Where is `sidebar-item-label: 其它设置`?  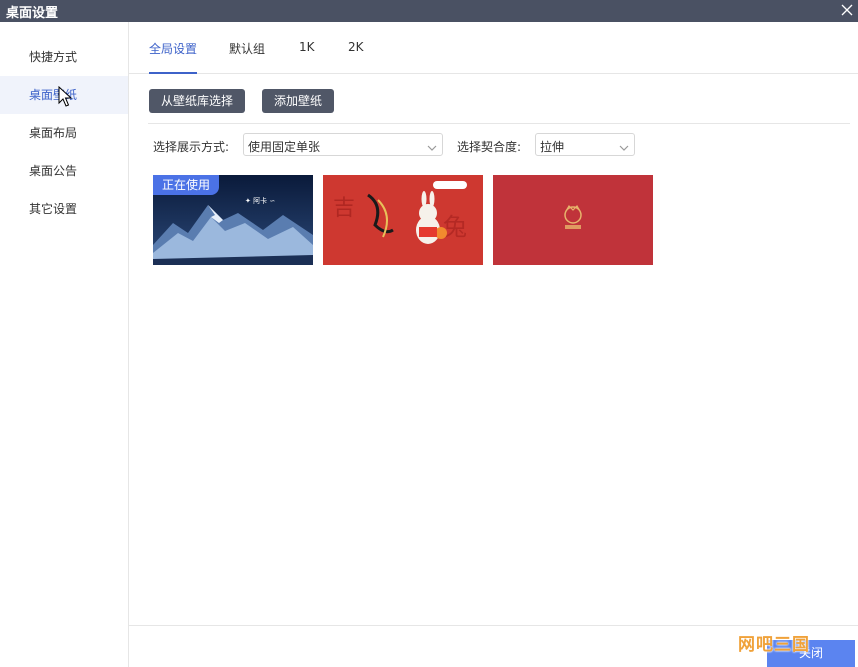 sidebar-item-label: 其它设置 is located at coordinates (53, 209).